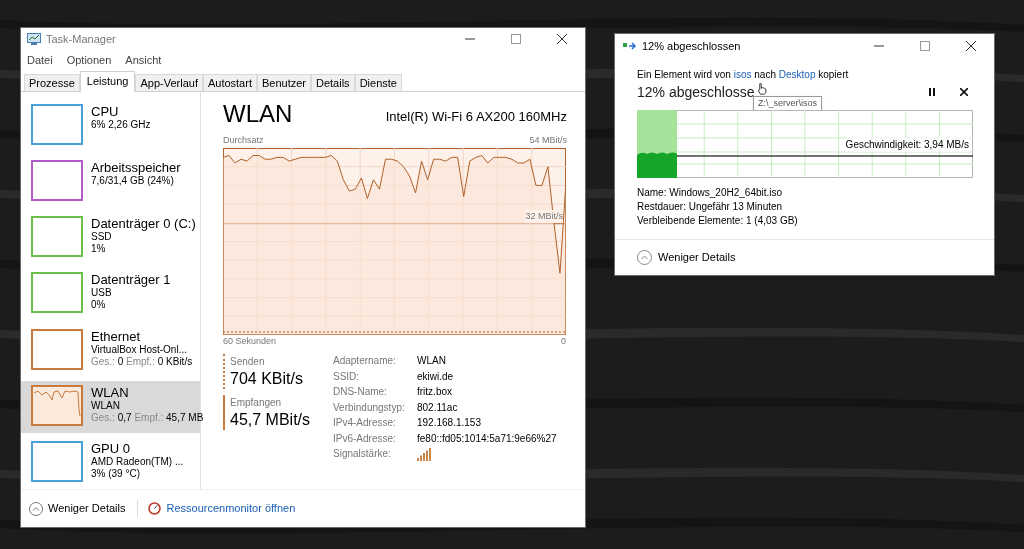 The height and width of the screenshot is (549, 1024). What do you see at coordinates (106, 405) in the screenshot?
I see `item-detail: WLAN` at bounding box center [106, 405].